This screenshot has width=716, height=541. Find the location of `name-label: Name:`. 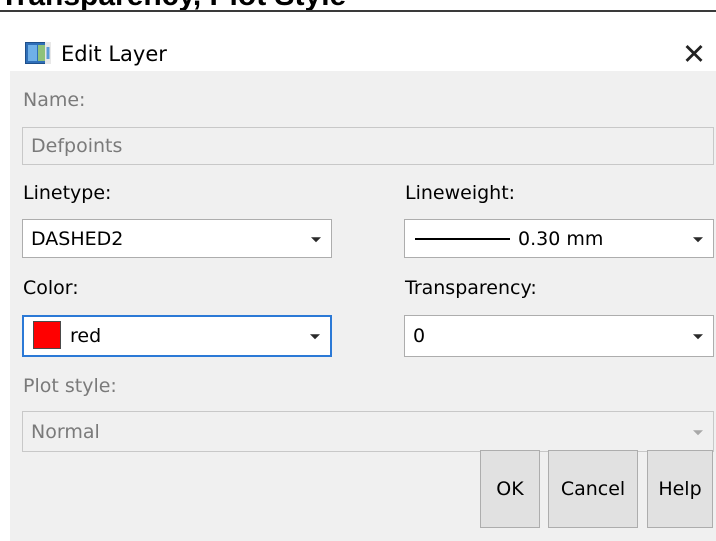

name-label: Name: is located at coordinates (54, 100).